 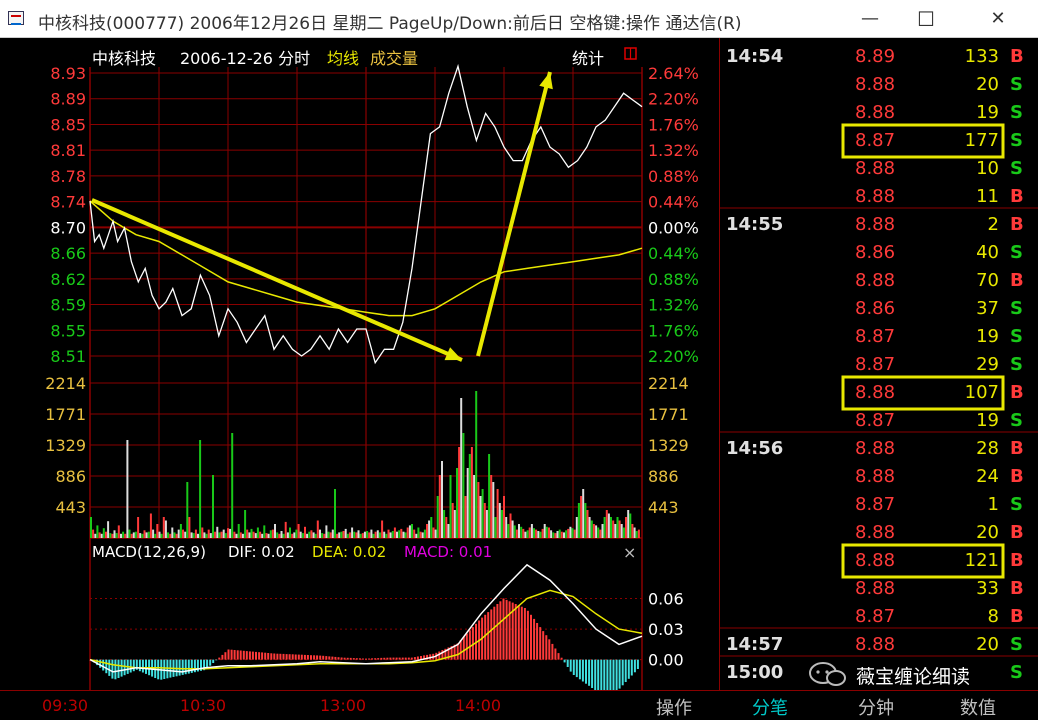 I want to click on tick-volume: 121, so click(x=982, y=560).